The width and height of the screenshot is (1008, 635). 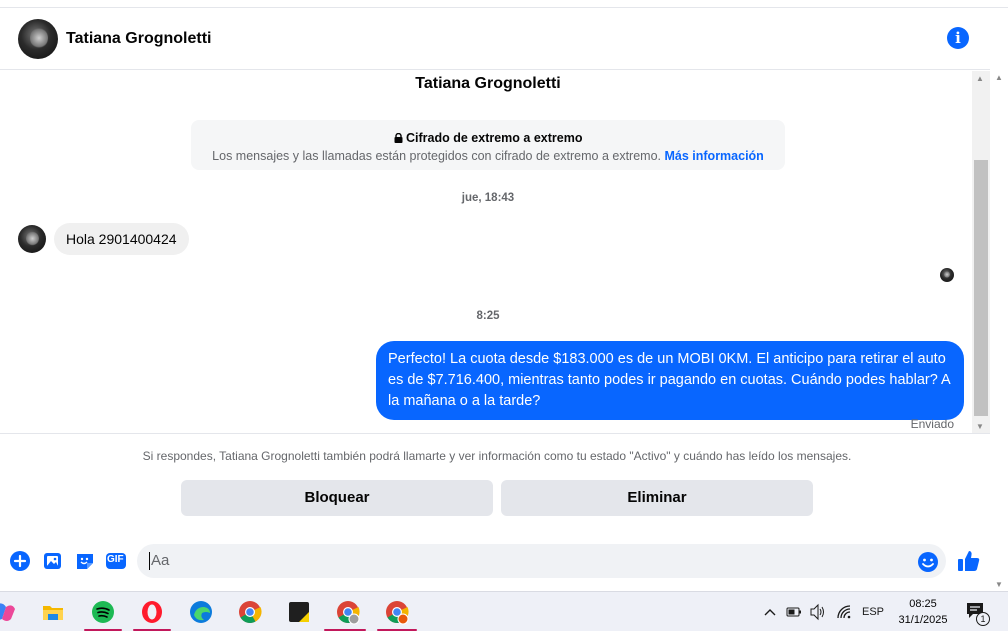 I want to click on thread-scrollbar: ▲ ▼, so click(x=981, y=252).